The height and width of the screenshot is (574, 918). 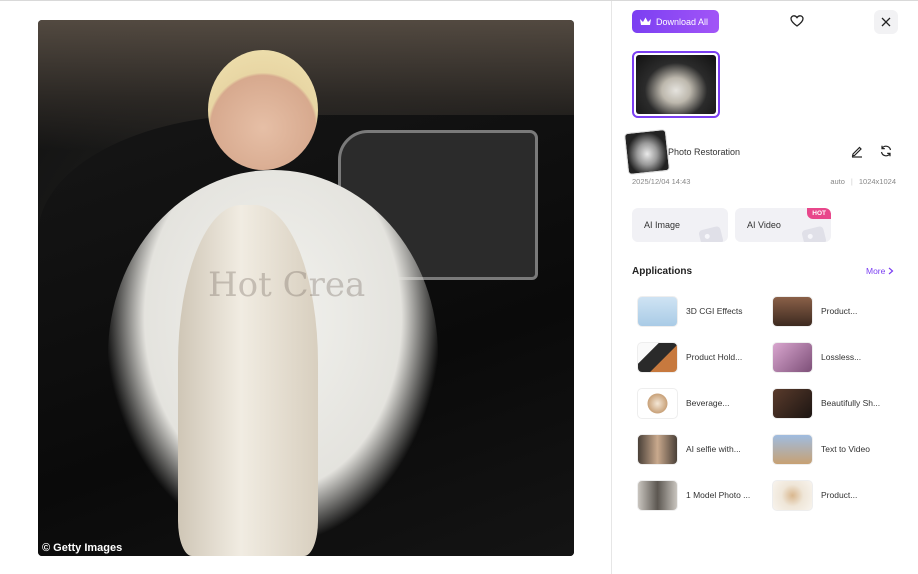 I want to click on generation-mode: auto, so click(x=837, y=181).